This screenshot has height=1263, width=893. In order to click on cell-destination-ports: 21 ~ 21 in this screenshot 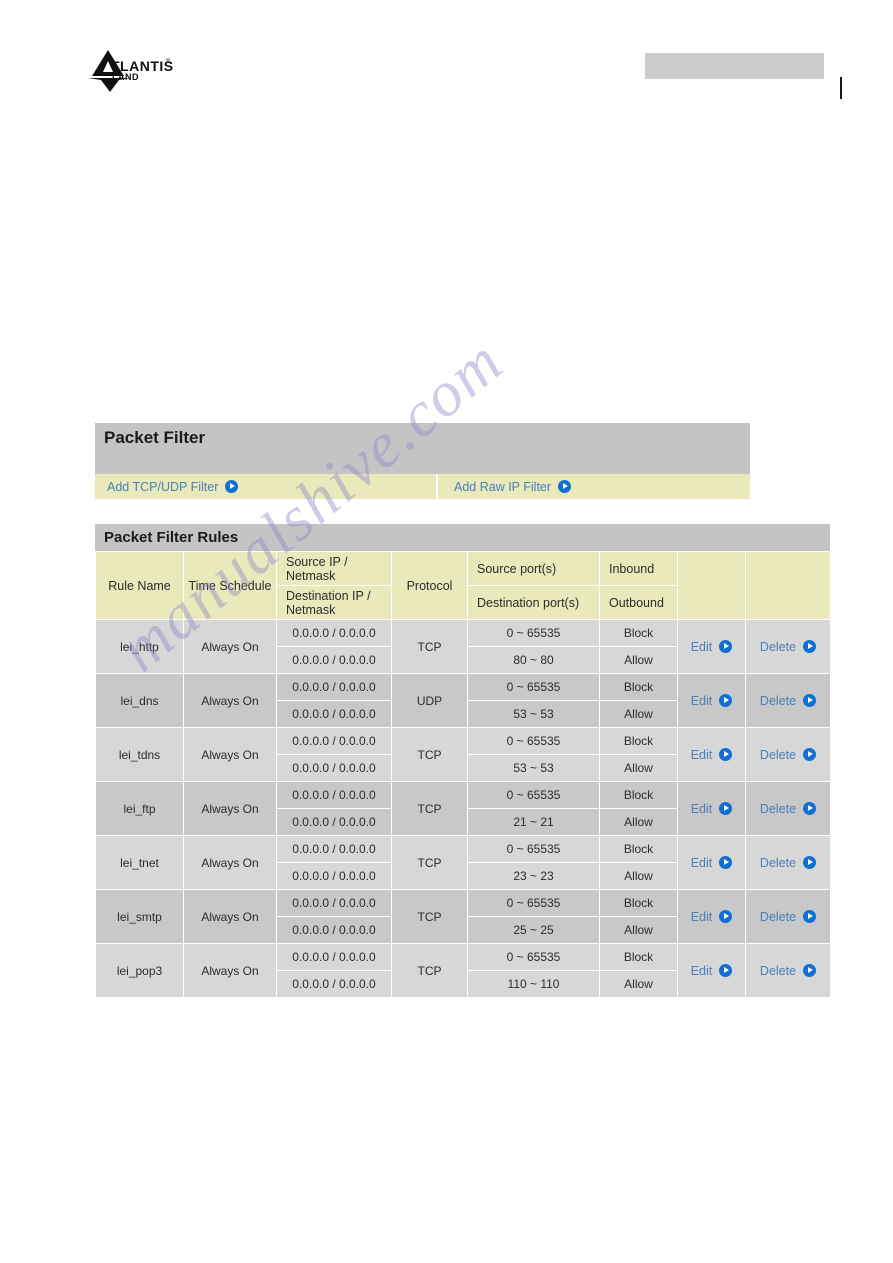, I will do `click(533, 822)`.